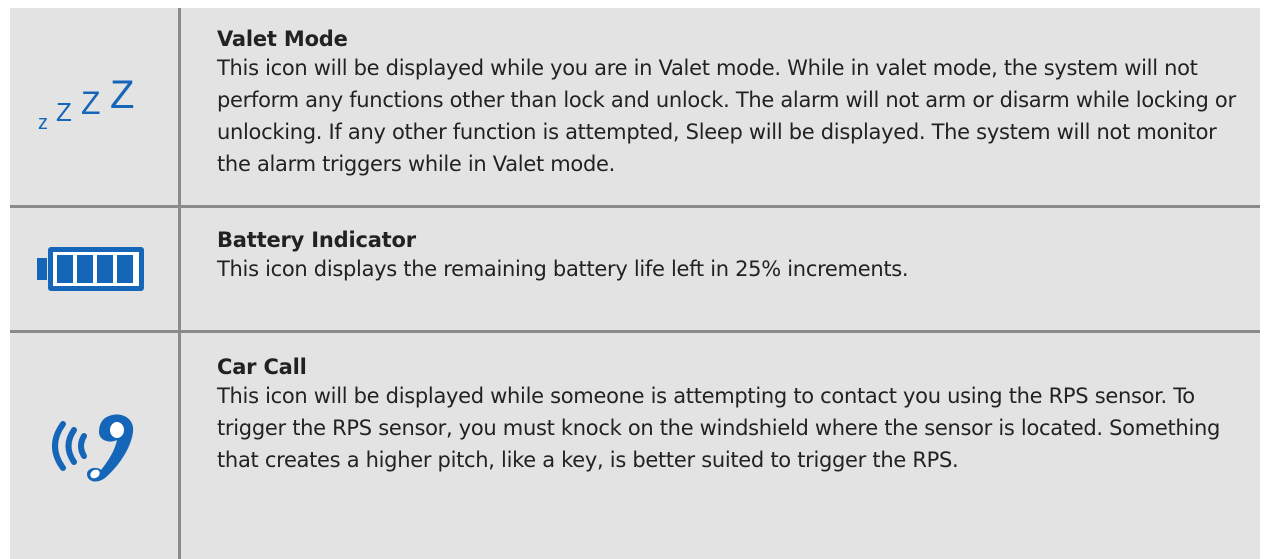 The width and height of the screenshot is (1268, 559). What do you see at coordinates (262, 367) in the screenshot?
I see `item-title: Car Call` at bounding box center [262, 367].